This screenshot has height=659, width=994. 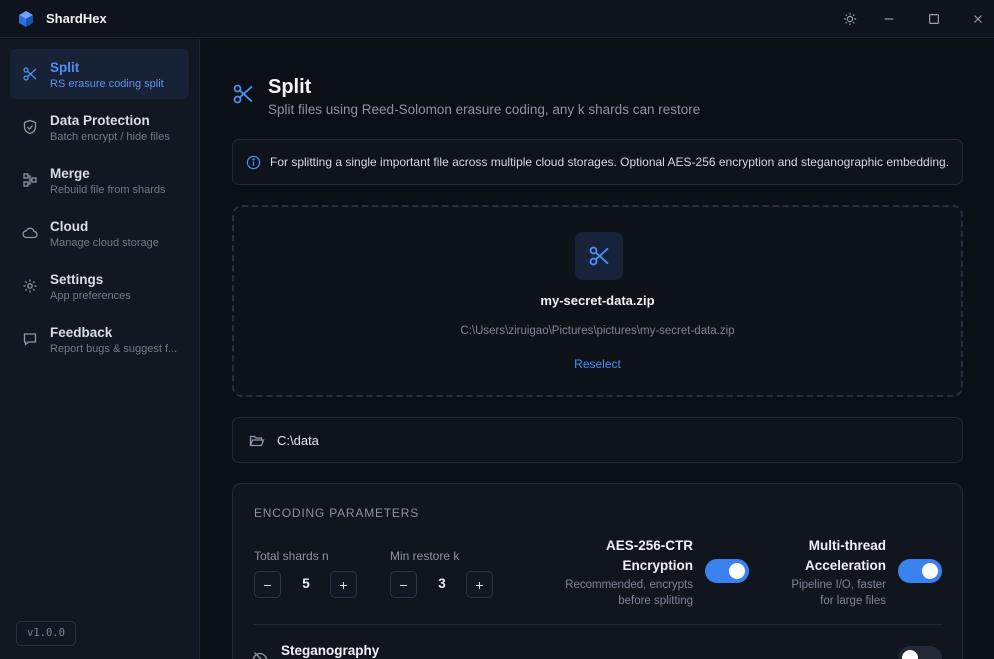 I want to click on minimize-icon, so click(x=889, y=19).